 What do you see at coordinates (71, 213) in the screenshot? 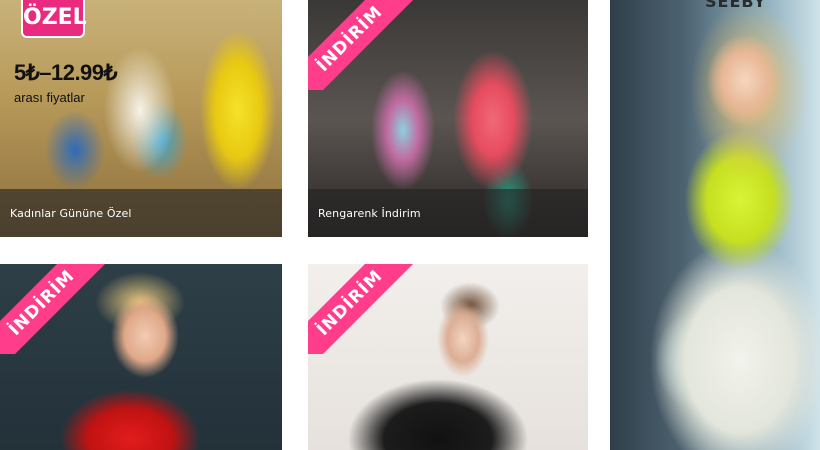
I see `tile-caption: Kadınlar Gününe Özel` at bounding box center [71, 213].